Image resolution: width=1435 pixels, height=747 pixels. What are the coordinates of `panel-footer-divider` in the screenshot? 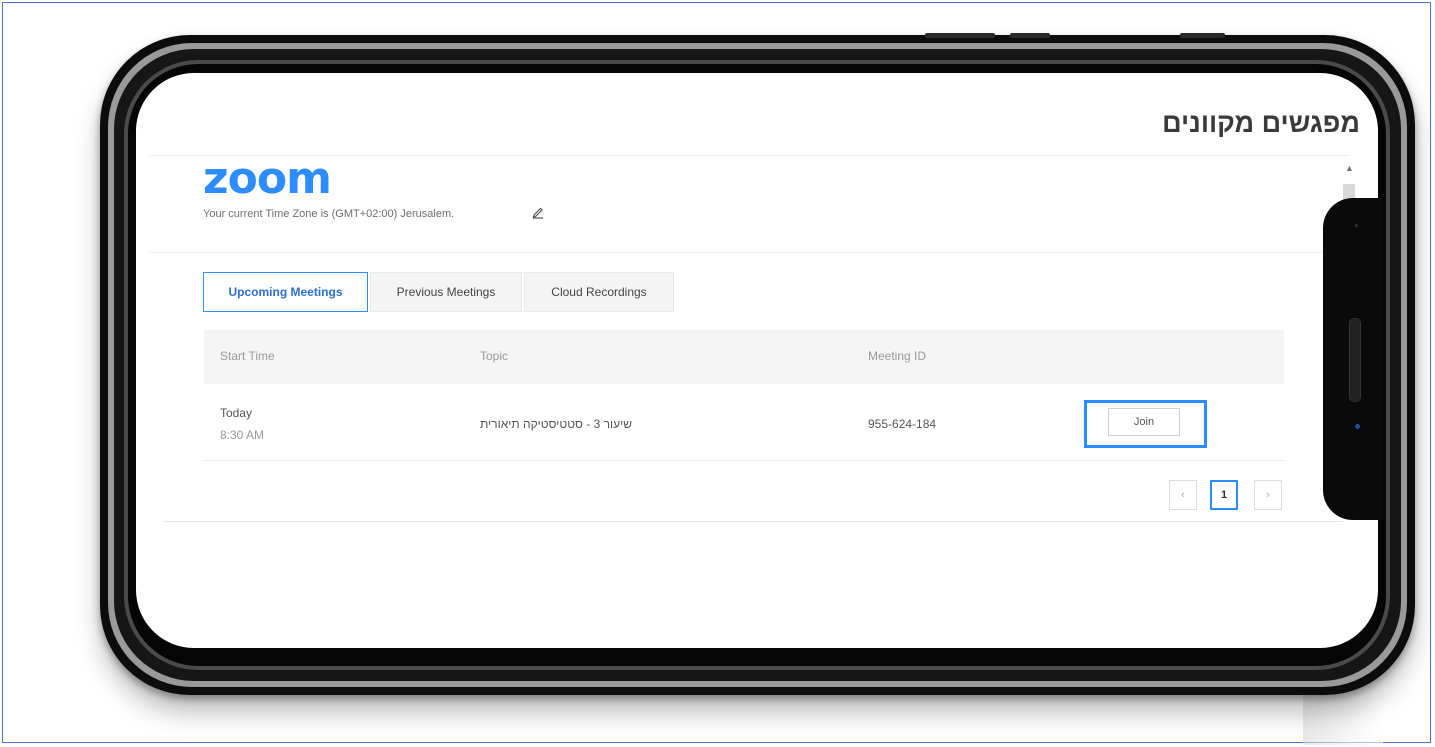 It's located at (753, 521).